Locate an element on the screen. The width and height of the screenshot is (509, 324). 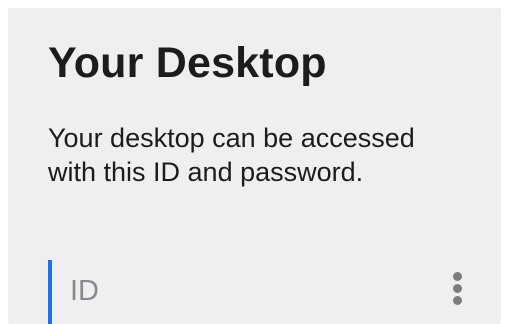
id-label: ID is located at coordinates (84, 291).